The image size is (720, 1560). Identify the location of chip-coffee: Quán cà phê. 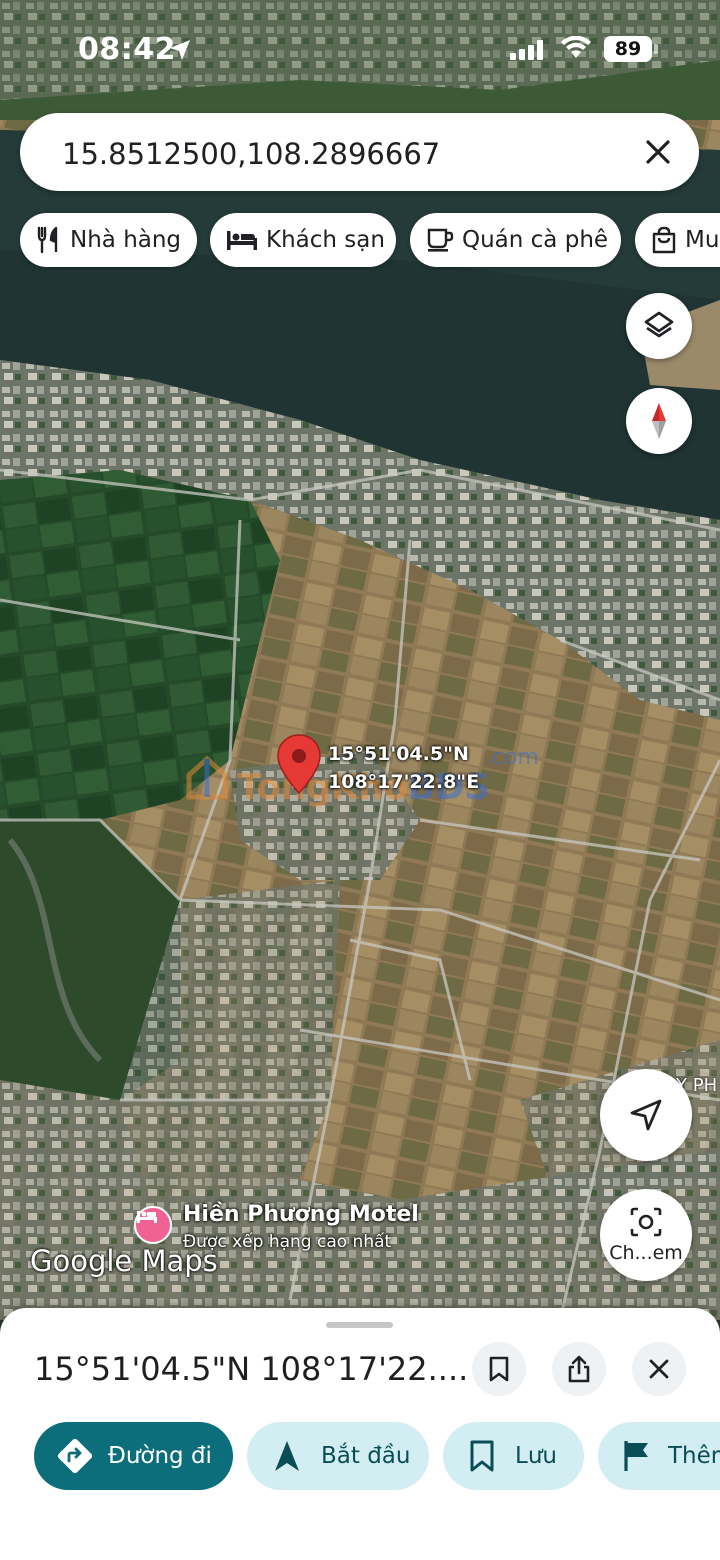
(515, 240).